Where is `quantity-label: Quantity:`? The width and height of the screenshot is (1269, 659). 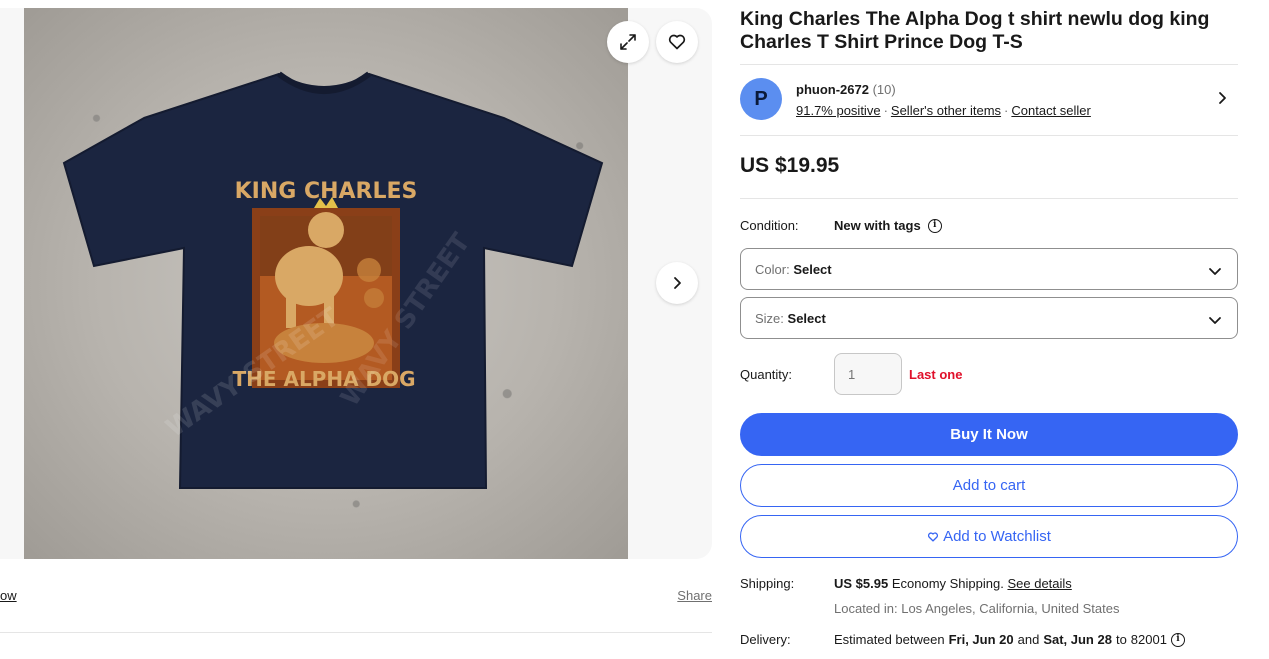
quantity-label: Quantity: is located at coordinates (766, 374).